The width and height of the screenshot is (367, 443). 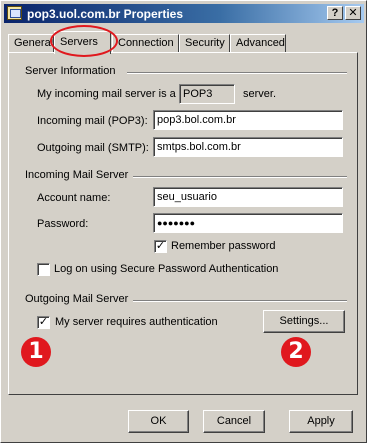 What do you see at coordinates (248, 147) in the screenshot?
I see `outgoing-mail-input: smtps.bol.com.br` at bounding box center [248, 147].